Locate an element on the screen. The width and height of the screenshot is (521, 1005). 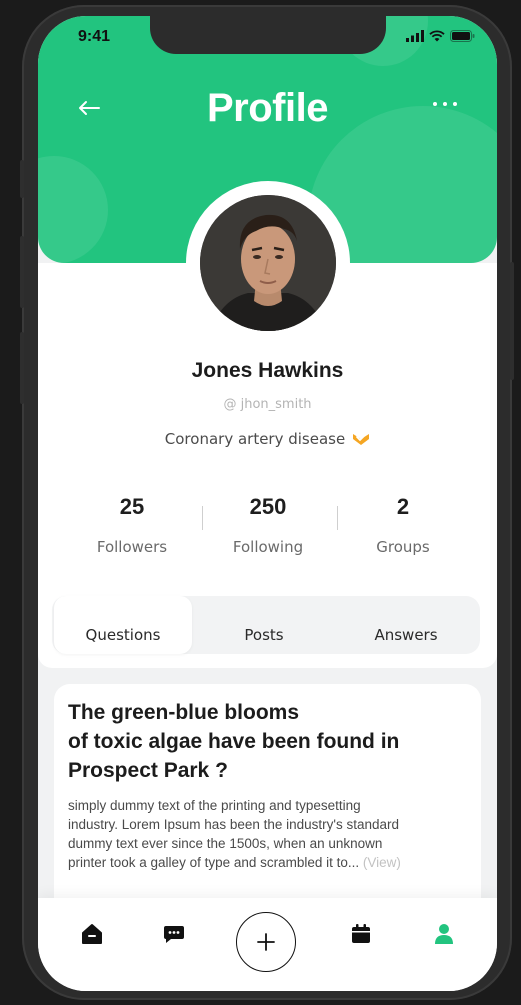
signal-icon is located at coordinates (415, 36).